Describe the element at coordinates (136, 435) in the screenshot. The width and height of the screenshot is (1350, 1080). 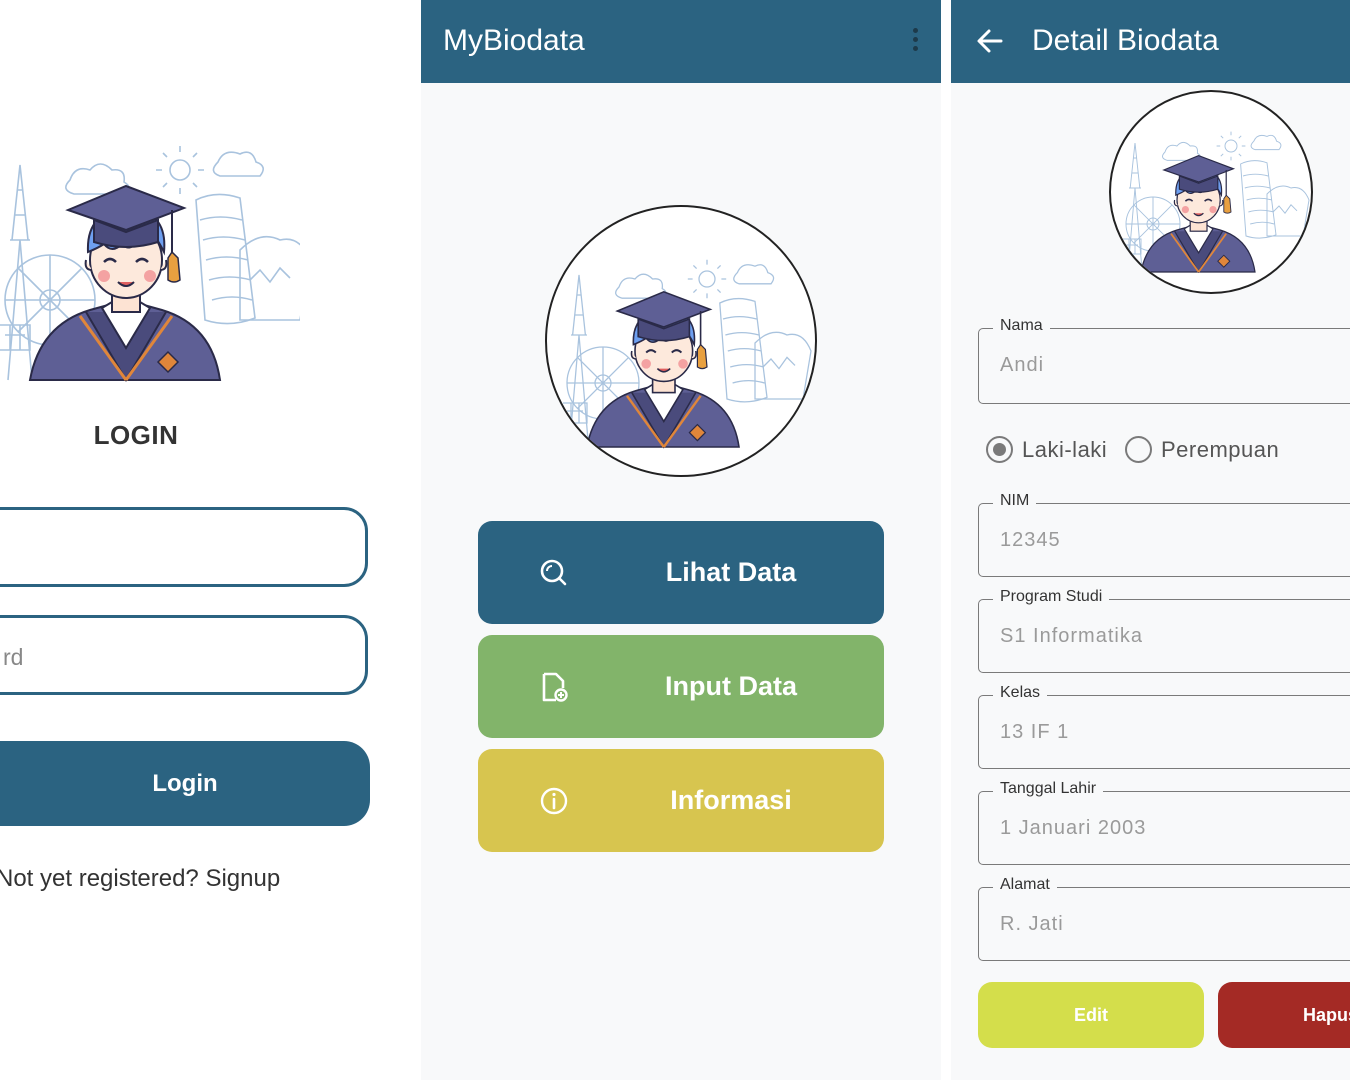
I see `login-title: LOGIN` at that location.